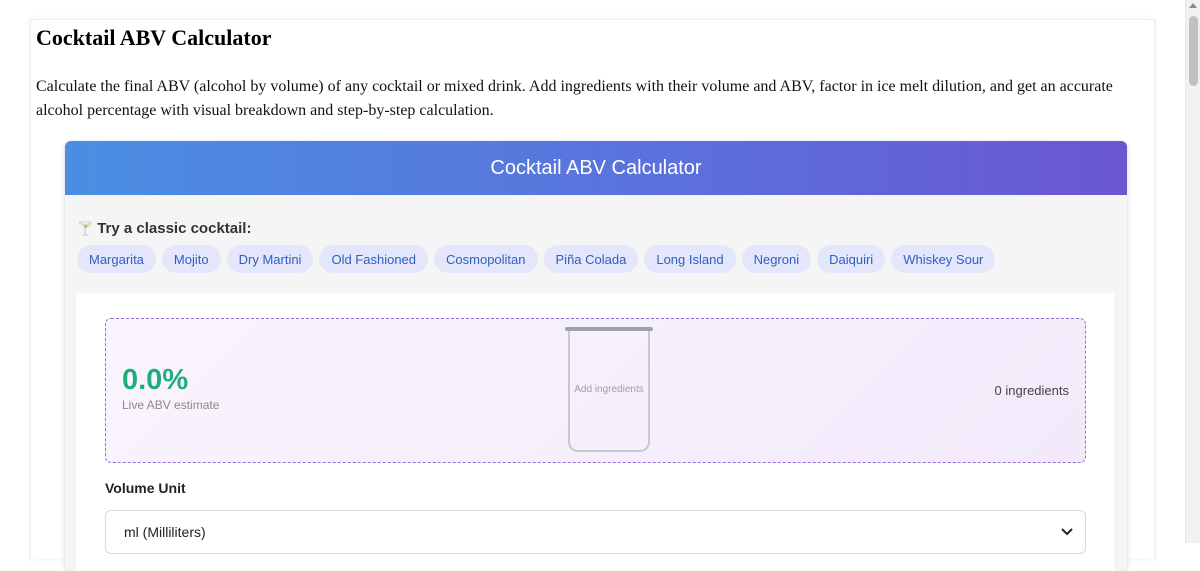 This screenshot has height=571, width=1200. What do you see at coordinates (174, 228) in the screenshot?
I see `presets-label-text: Try a classic cocktail:` at bounding box center [174, 228].